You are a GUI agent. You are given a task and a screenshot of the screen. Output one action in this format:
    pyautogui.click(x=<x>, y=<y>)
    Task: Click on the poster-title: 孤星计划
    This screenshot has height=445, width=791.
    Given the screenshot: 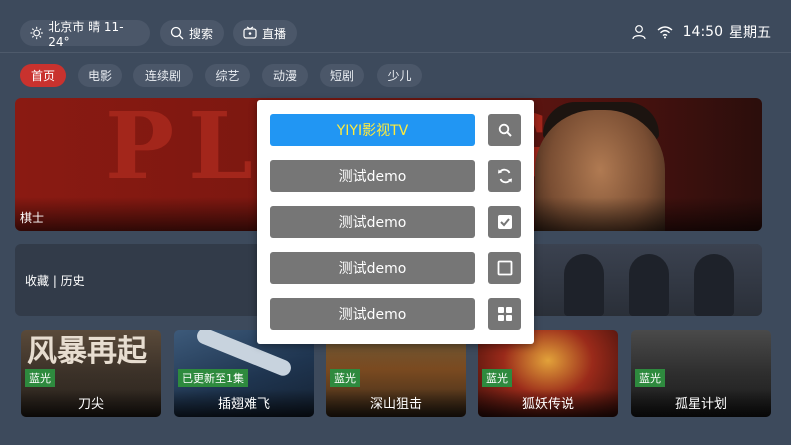 What is the action you would take?
    pyautogui.click(x=701, y=403)
    